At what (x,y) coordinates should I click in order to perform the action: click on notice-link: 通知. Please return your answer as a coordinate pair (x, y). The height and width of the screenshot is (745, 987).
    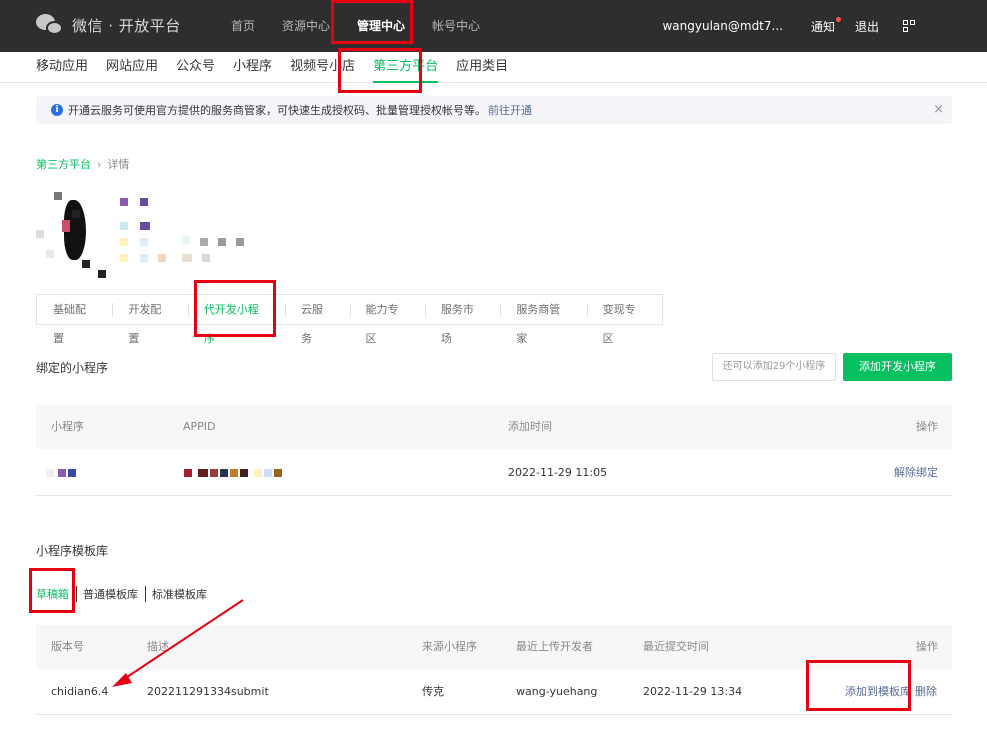
    Looking at the image, I should click on (825, 25).